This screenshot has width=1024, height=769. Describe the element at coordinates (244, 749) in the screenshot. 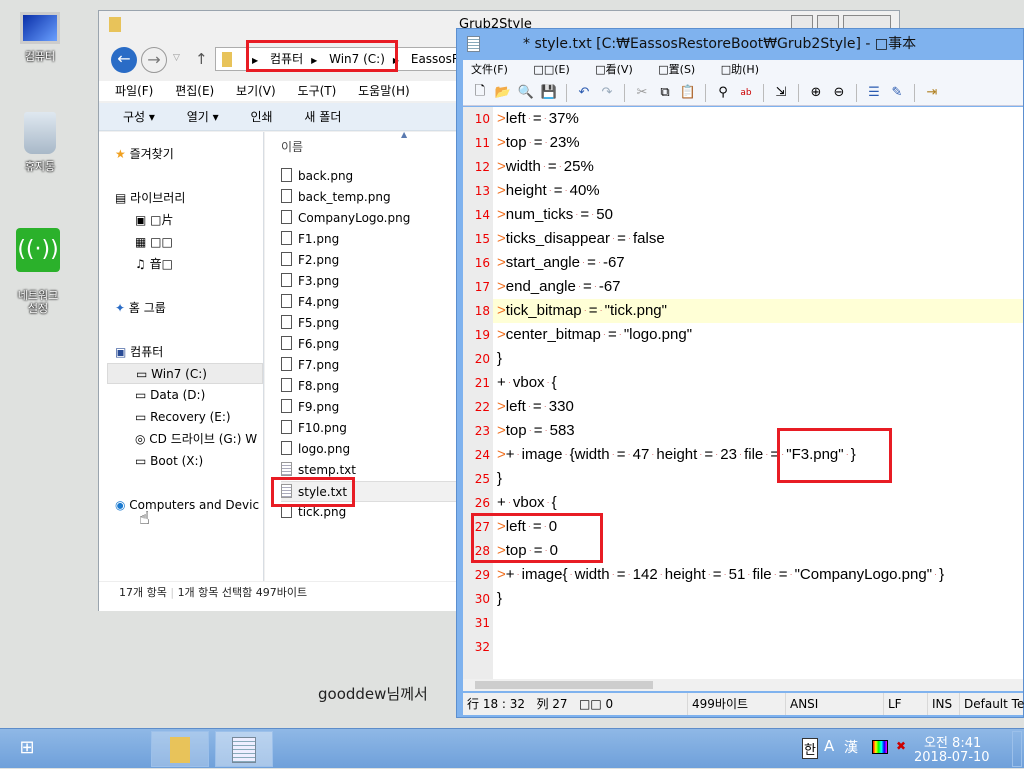

I see `taskbar-notepad-button` at that location.